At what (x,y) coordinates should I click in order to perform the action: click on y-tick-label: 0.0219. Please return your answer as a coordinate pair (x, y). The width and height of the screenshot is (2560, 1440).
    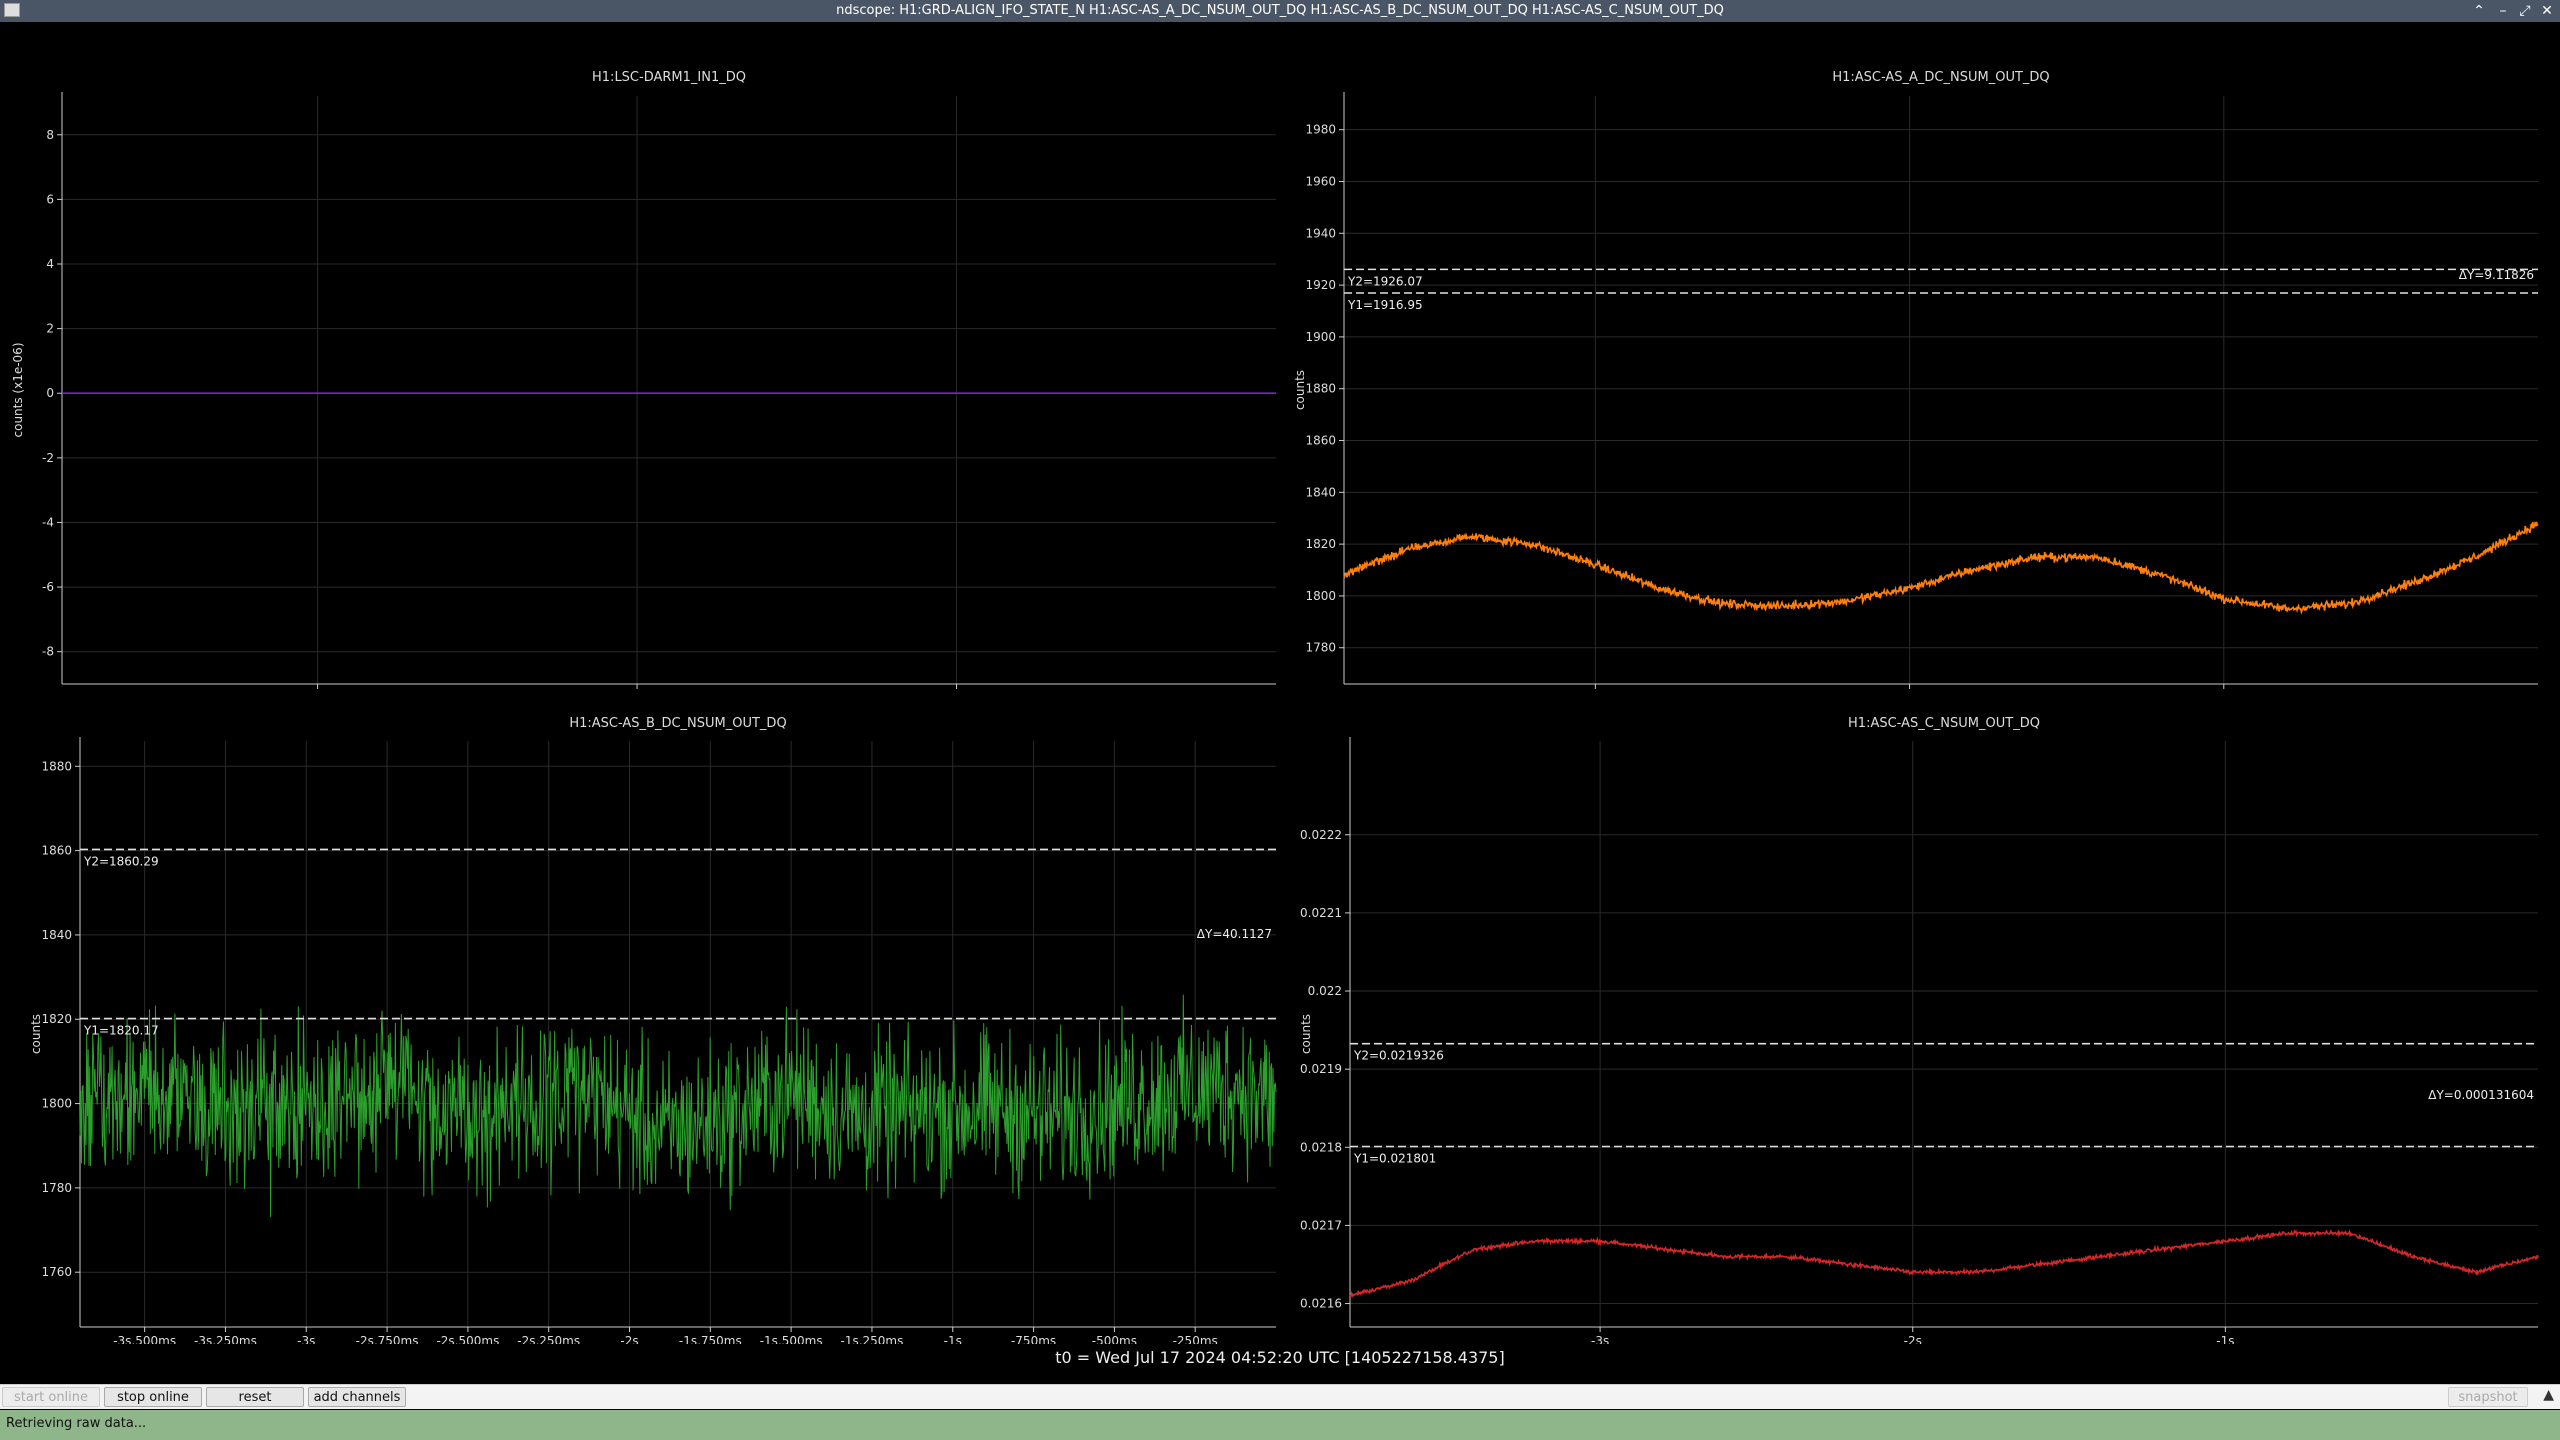
    Looking at the image, I should click on (1321, 1069).